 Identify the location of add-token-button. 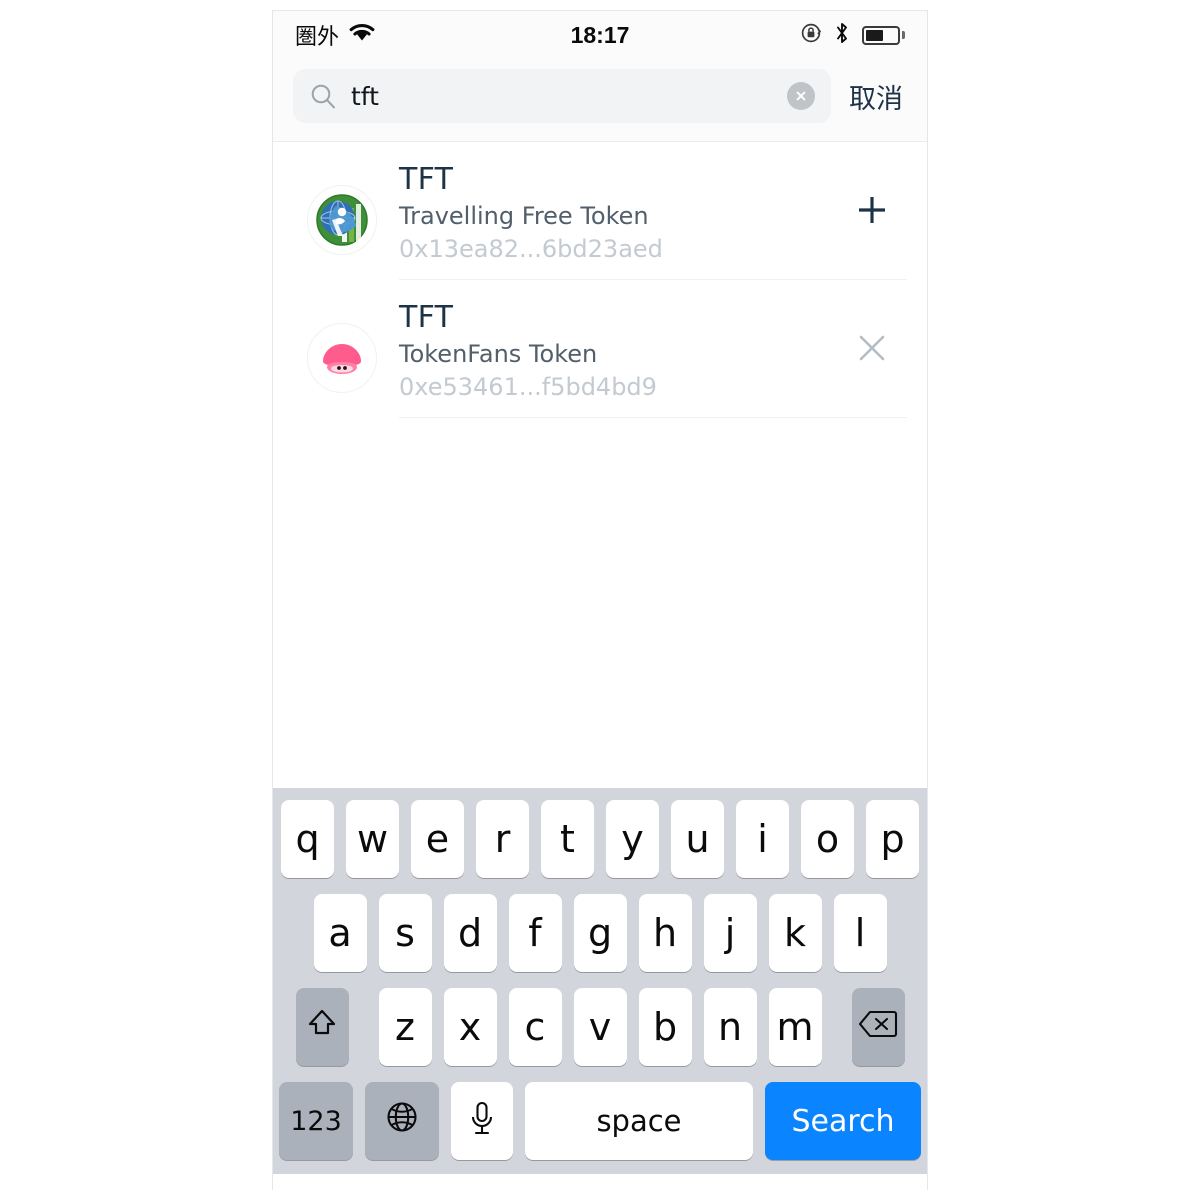
(872, 212).